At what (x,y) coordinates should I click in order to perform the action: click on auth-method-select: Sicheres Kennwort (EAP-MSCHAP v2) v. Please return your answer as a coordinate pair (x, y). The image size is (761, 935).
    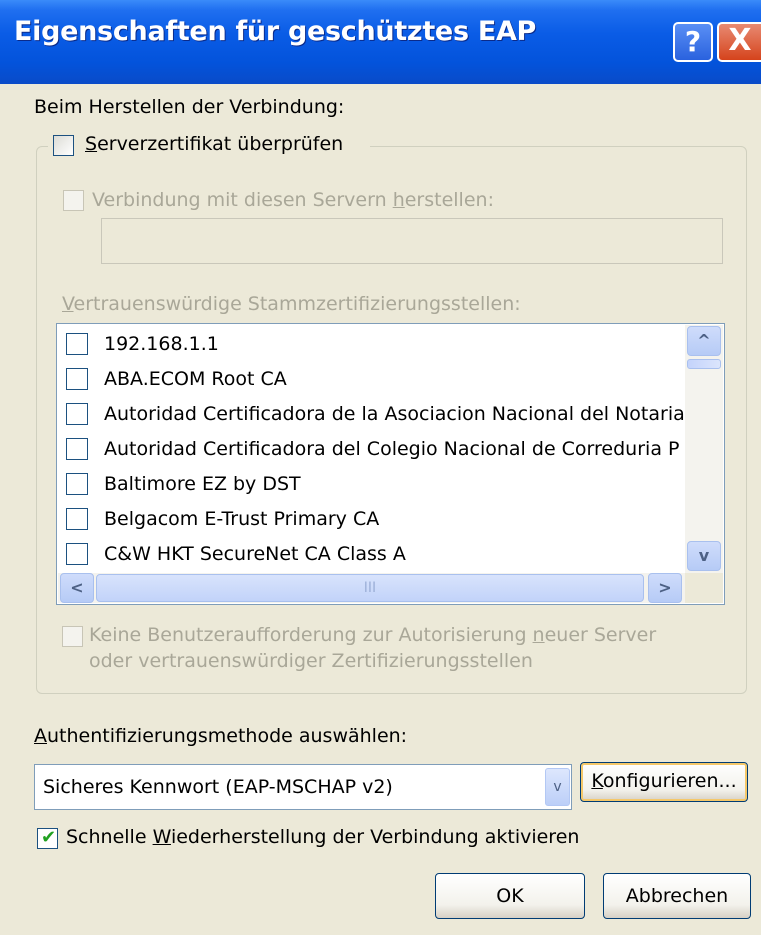
    Looking at the image, I should click on (303, 787).